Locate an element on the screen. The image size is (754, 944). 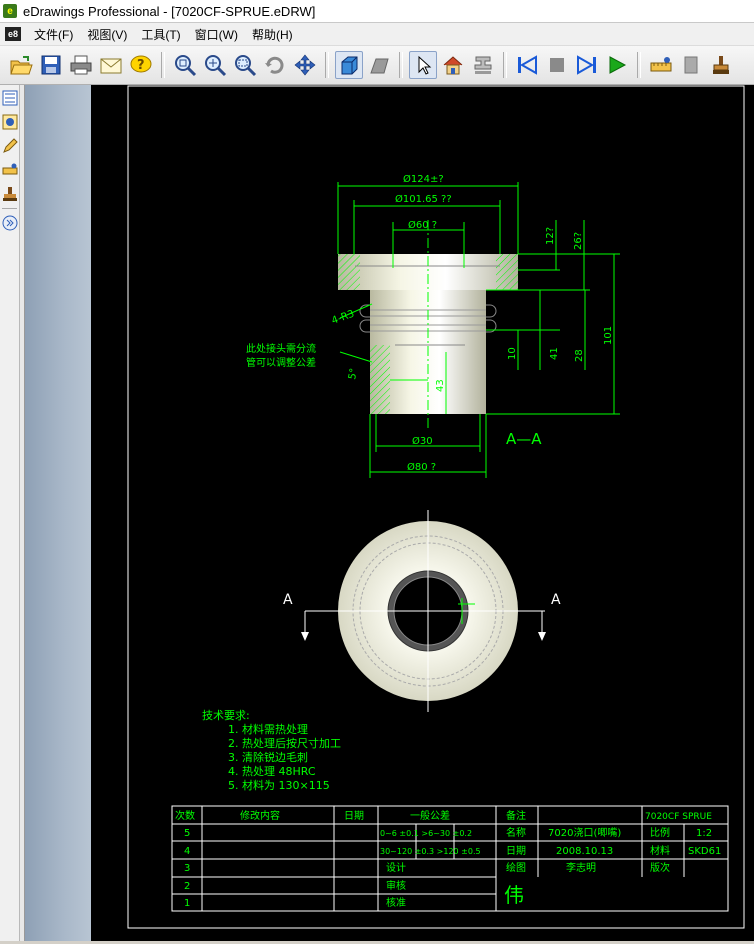
pan-icon is located at coordinates (305, 65).